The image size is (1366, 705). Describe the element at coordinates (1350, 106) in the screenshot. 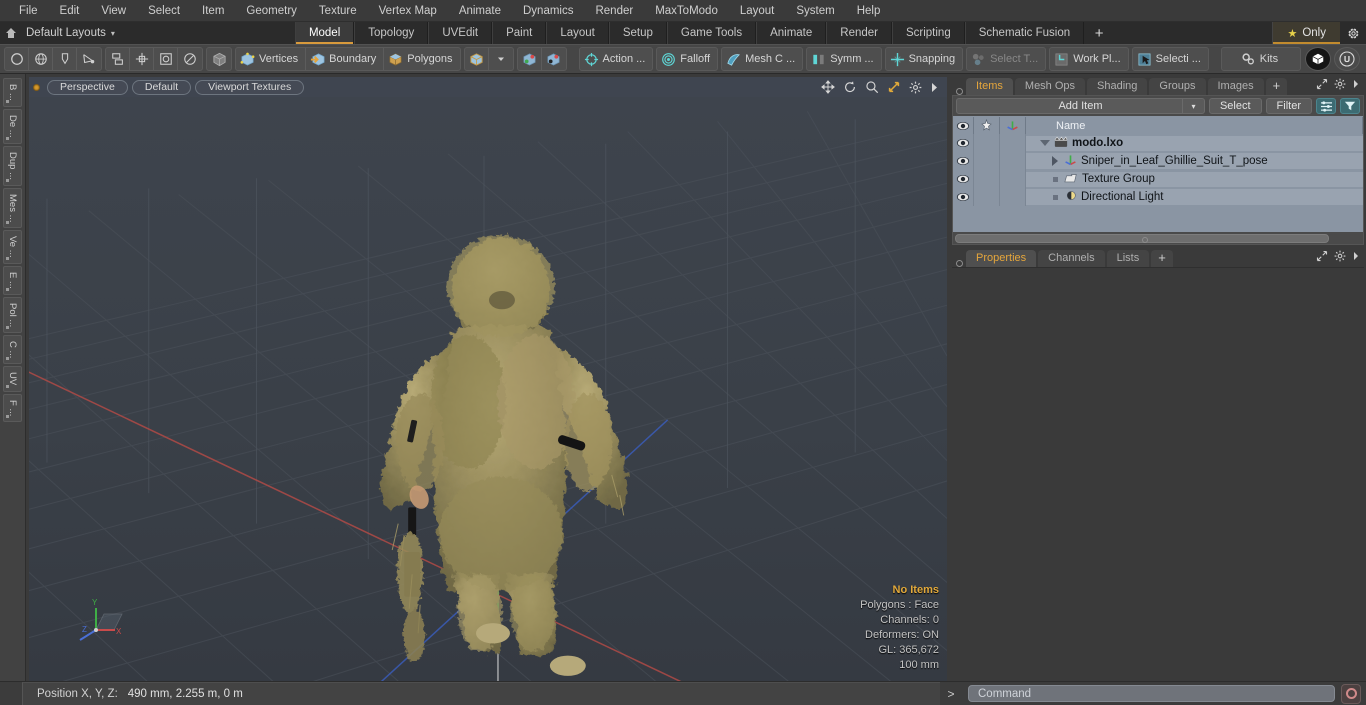

I see `filter-funnel-icon` at that location.